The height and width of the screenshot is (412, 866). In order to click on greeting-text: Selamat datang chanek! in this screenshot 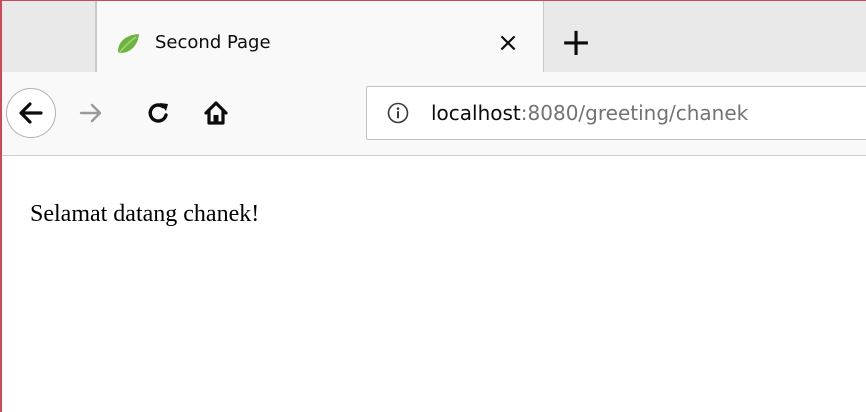, I will do `click(145, 214)`.